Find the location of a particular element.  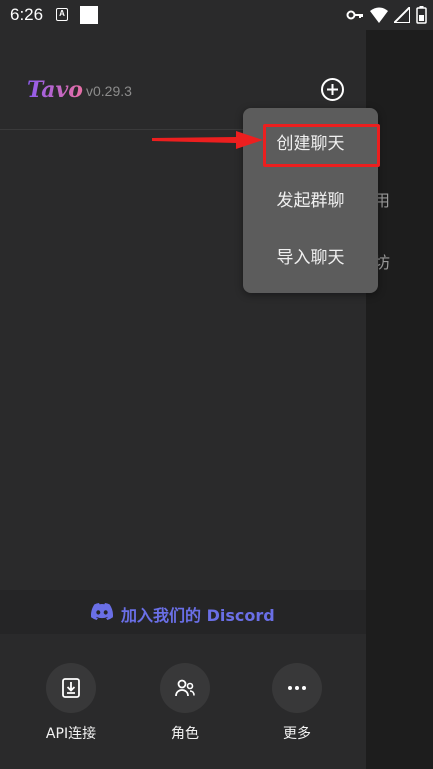

highlight-box is located at coordinates (321, 145).